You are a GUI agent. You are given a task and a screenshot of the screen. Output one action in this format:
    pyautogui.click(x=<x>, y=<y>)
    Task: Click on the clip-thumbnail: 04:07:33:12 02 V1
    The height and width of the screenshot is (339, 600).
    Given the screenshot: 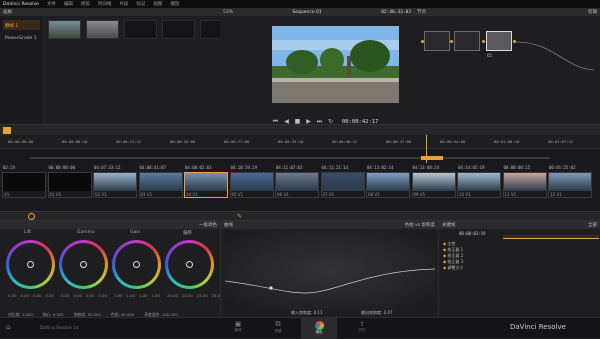 What is the action you would take?
    pyautogui.click(x=115, y=181)
    